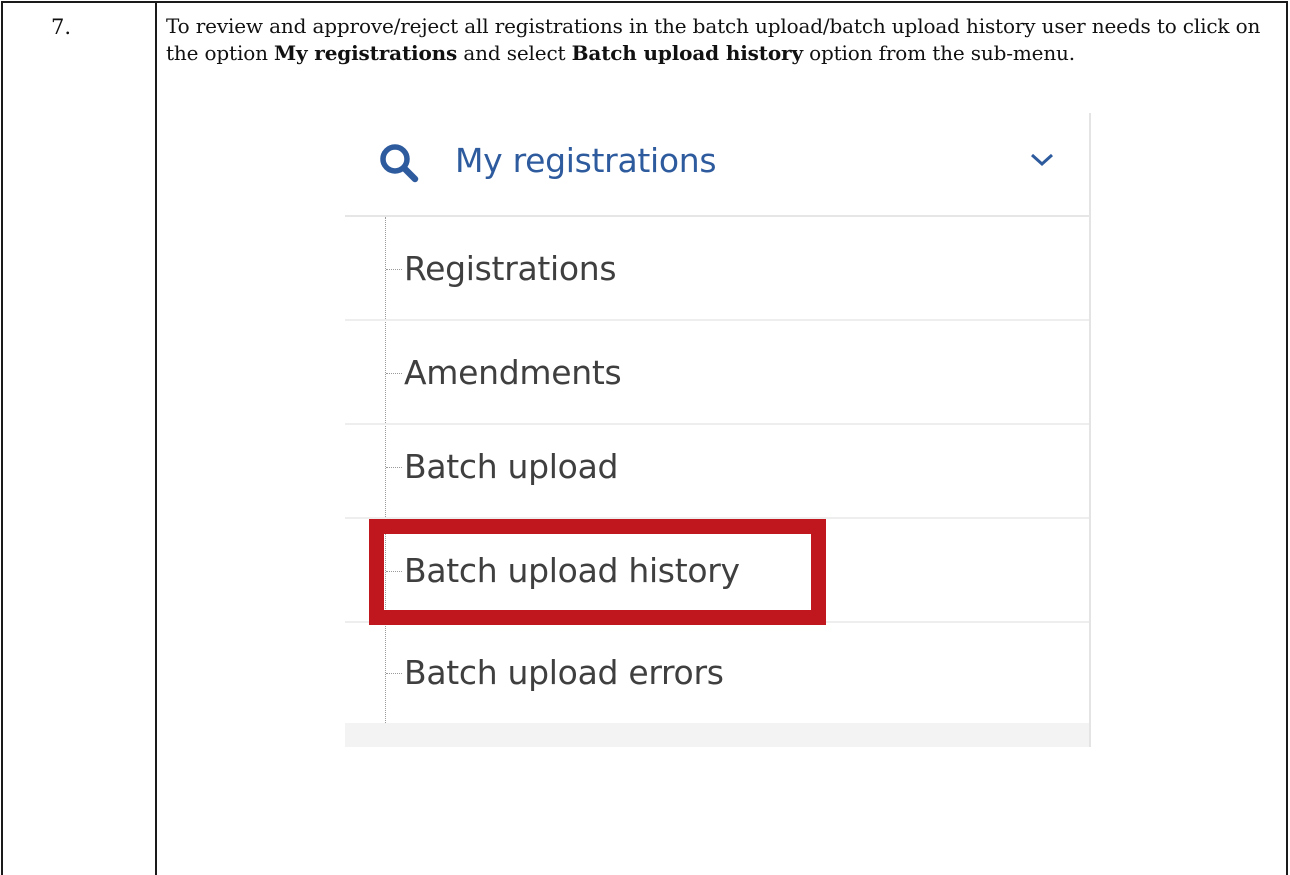  I want to click on submenu-item-label: Amendments, so click(513, 372).